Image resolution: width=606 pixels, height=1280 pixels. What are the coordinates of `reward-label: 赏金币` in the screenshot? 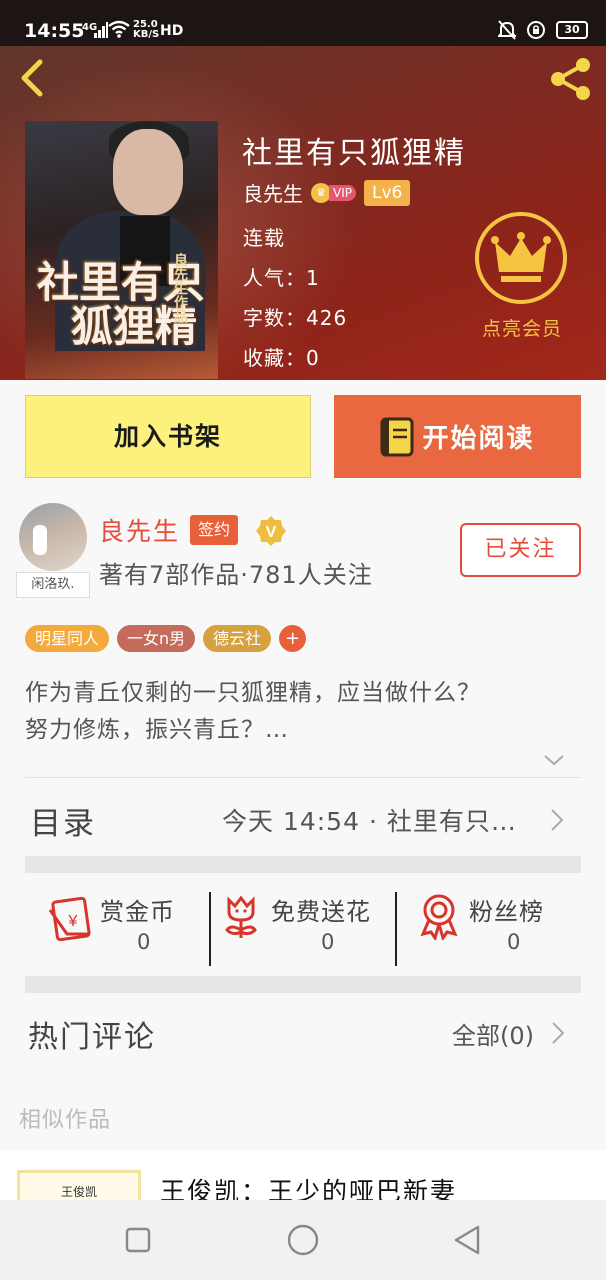 It's located at (137, 912).